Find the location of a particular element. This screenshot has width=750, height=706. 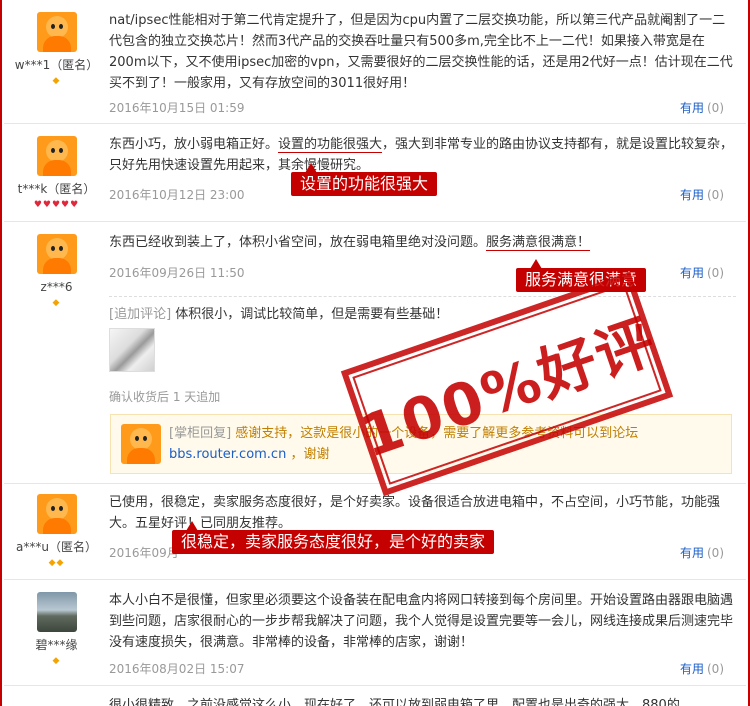

reviewer-info: a***u（匿名） ◆◆ is located at coordinates (56, 531).